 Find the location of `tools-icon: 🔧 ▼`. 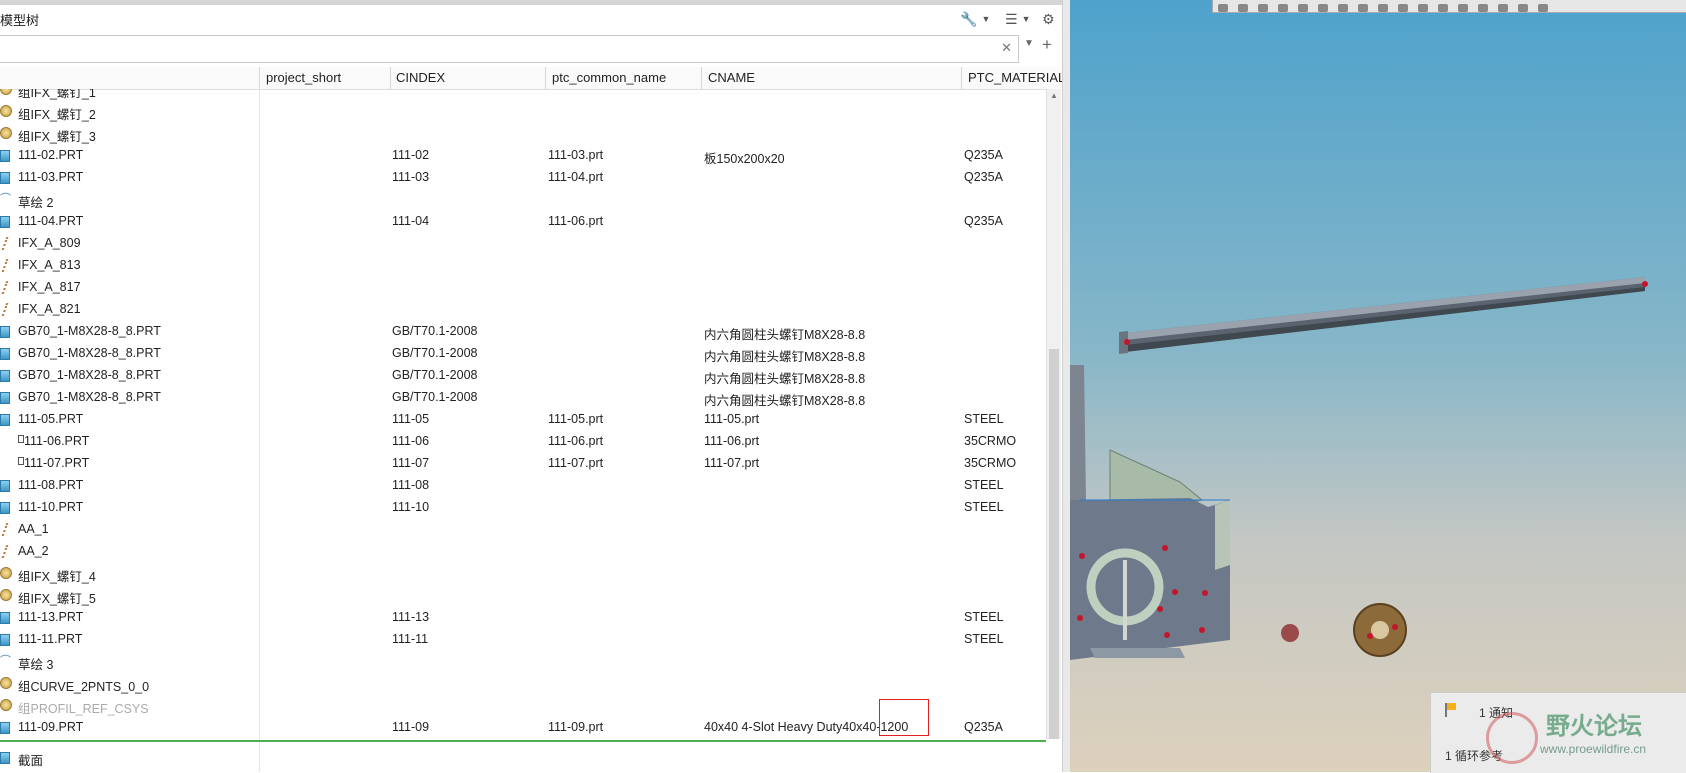

tools-icon: 🔧 ▼ is located at coordinates (975, 19).